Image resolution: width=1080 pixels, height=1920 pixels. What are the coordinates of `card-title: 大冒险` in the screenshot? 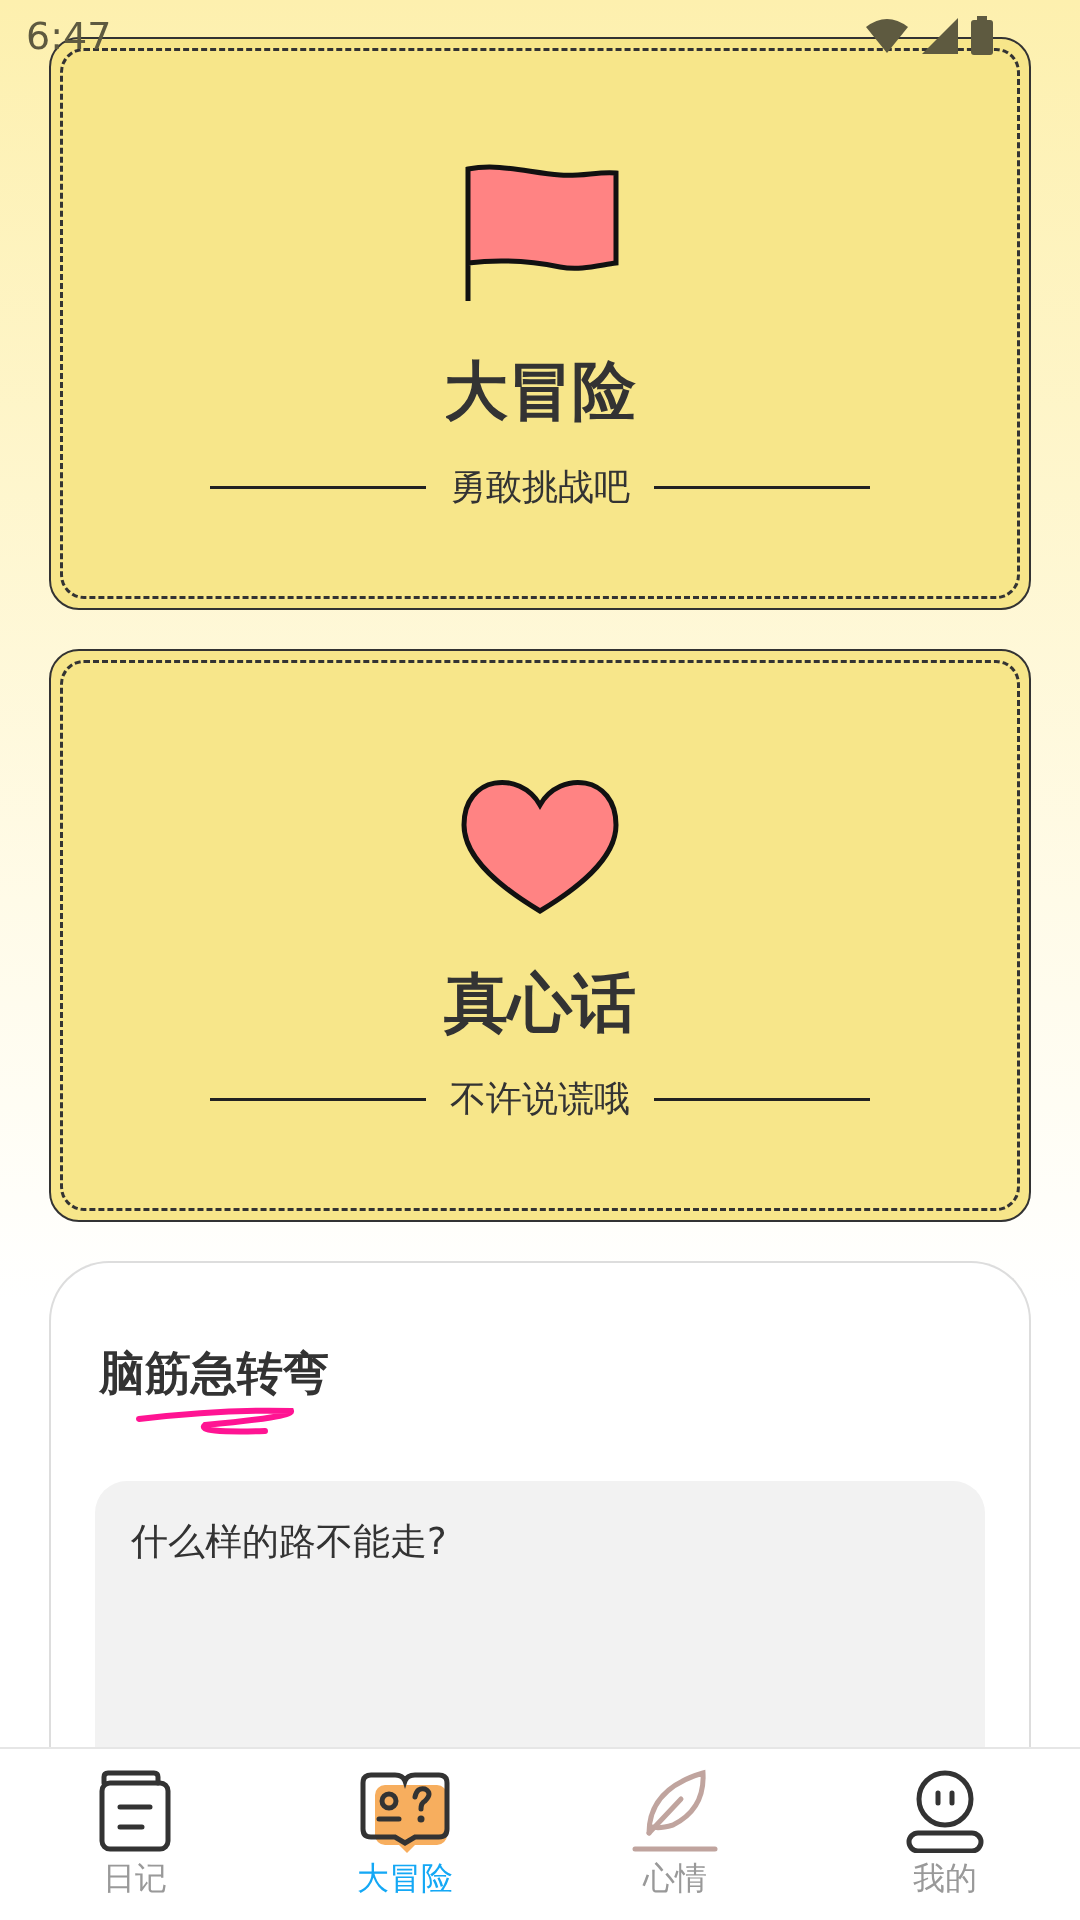 It's located at (540, 391).